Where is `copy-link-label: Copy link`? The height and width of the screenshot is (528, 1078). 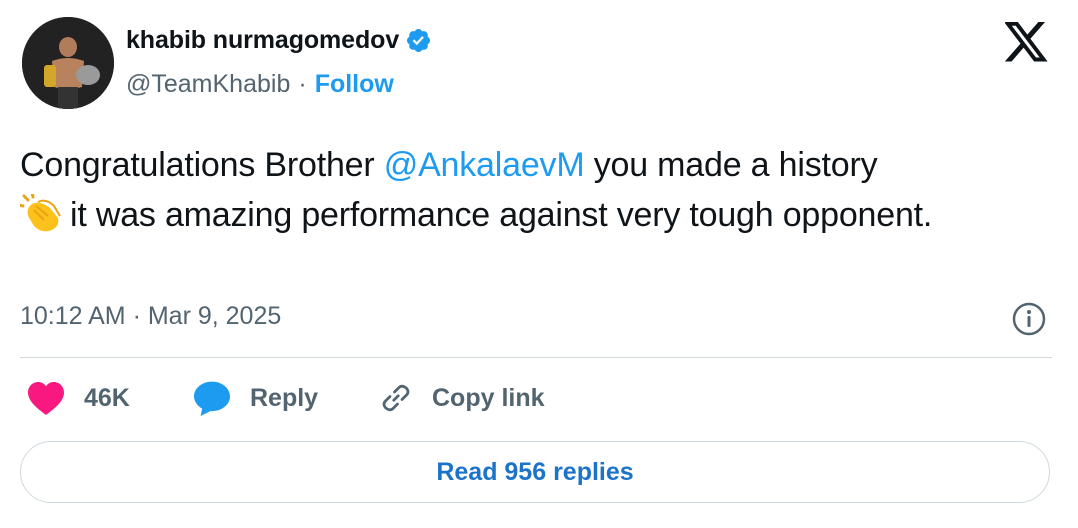
copy-link-label: Copy link is located at coordinates (488, 397).